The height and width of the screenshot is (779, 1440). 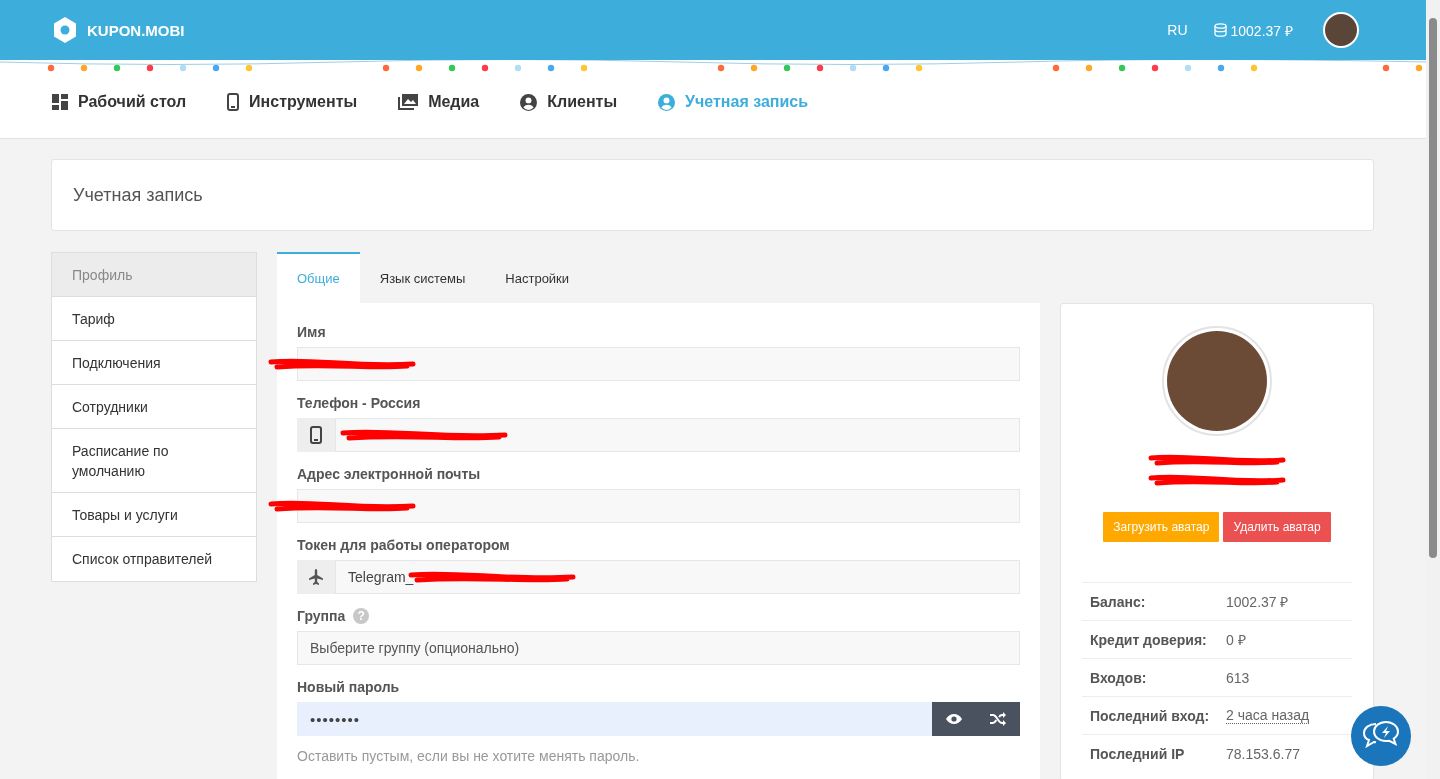 I want to click on delete-avatar-button: Удалить аватар, so click(x=1277, y=527).